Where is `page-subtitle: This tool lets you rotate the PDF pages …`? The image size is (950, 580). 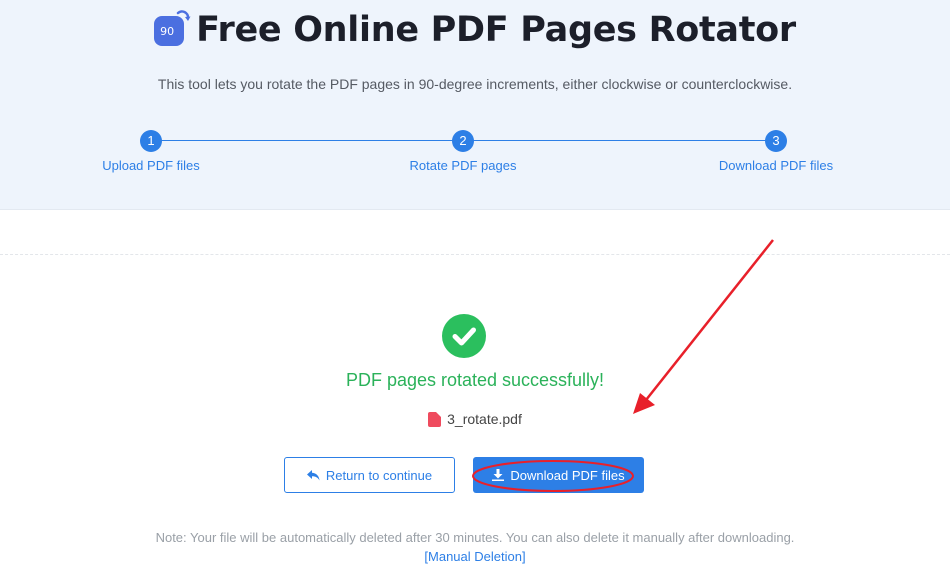
page-subtitle: This tool lets you rotate the PDF pages … is located at coordinates (475, 84).